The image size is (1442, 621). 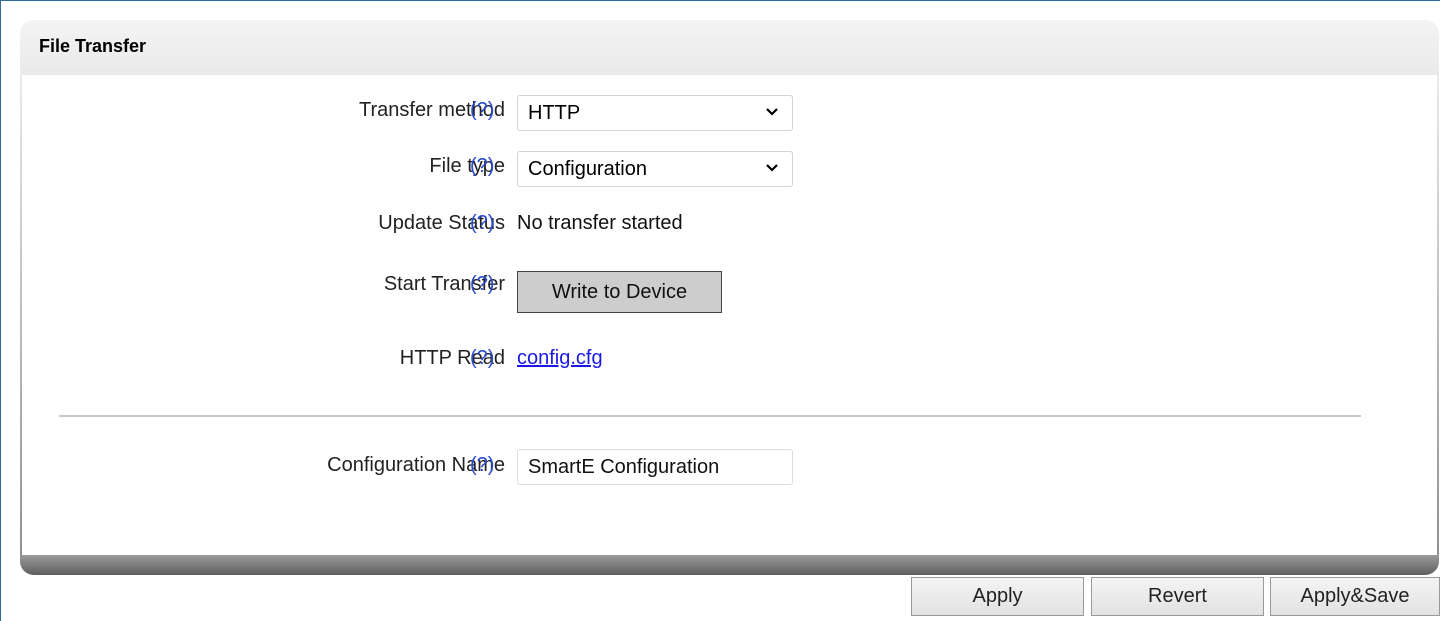 What do you see at coordinates (587, 169) in the screenshot?
I see `file-type-value: Configuration` at bounding box center [587, 169].